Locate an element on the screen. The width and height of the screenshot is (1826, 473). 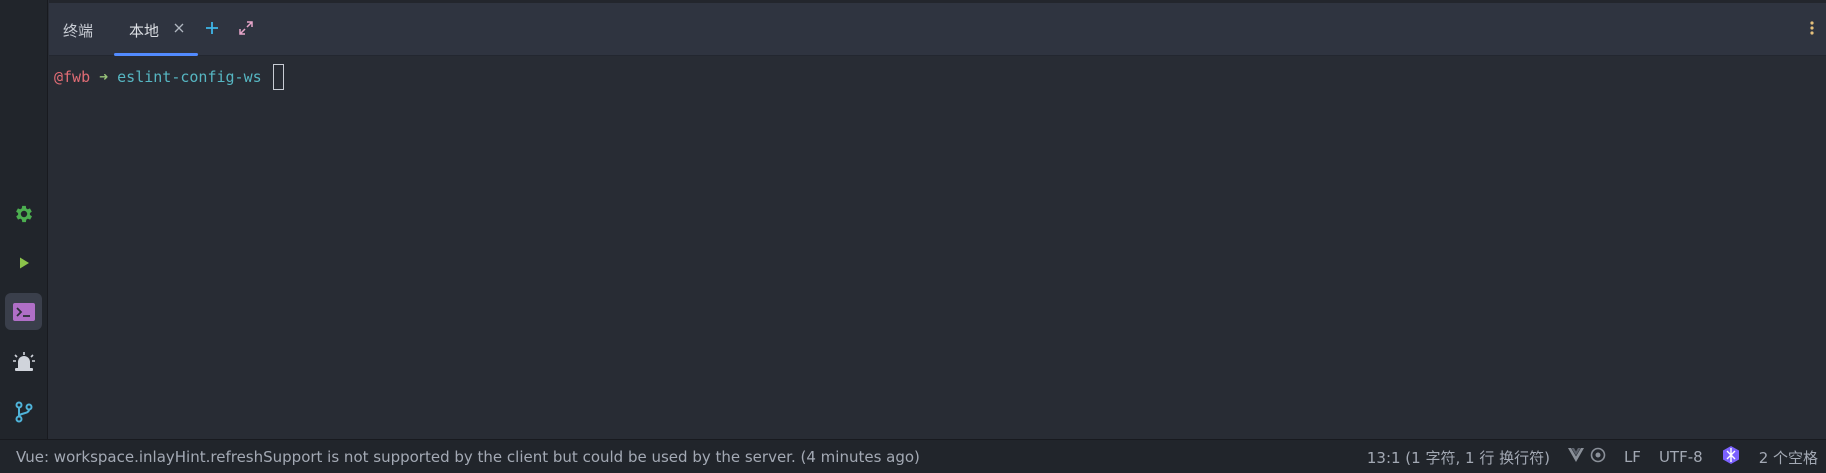
prompt-user: @fwb is located at coordinates (72, 77).